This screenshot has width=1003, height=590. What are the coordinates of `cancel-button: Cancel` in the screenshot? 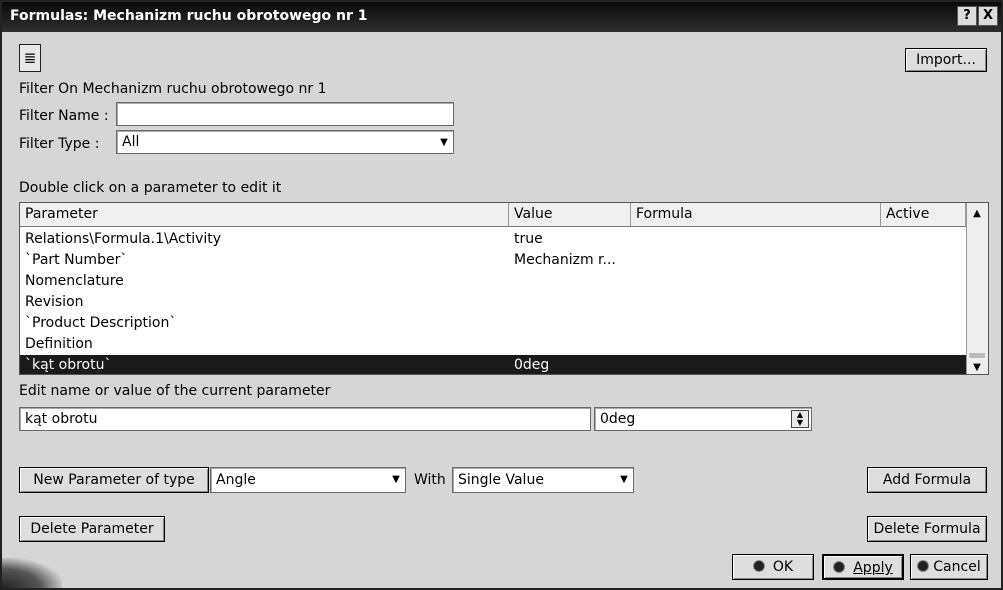 It's located at (949, 567).